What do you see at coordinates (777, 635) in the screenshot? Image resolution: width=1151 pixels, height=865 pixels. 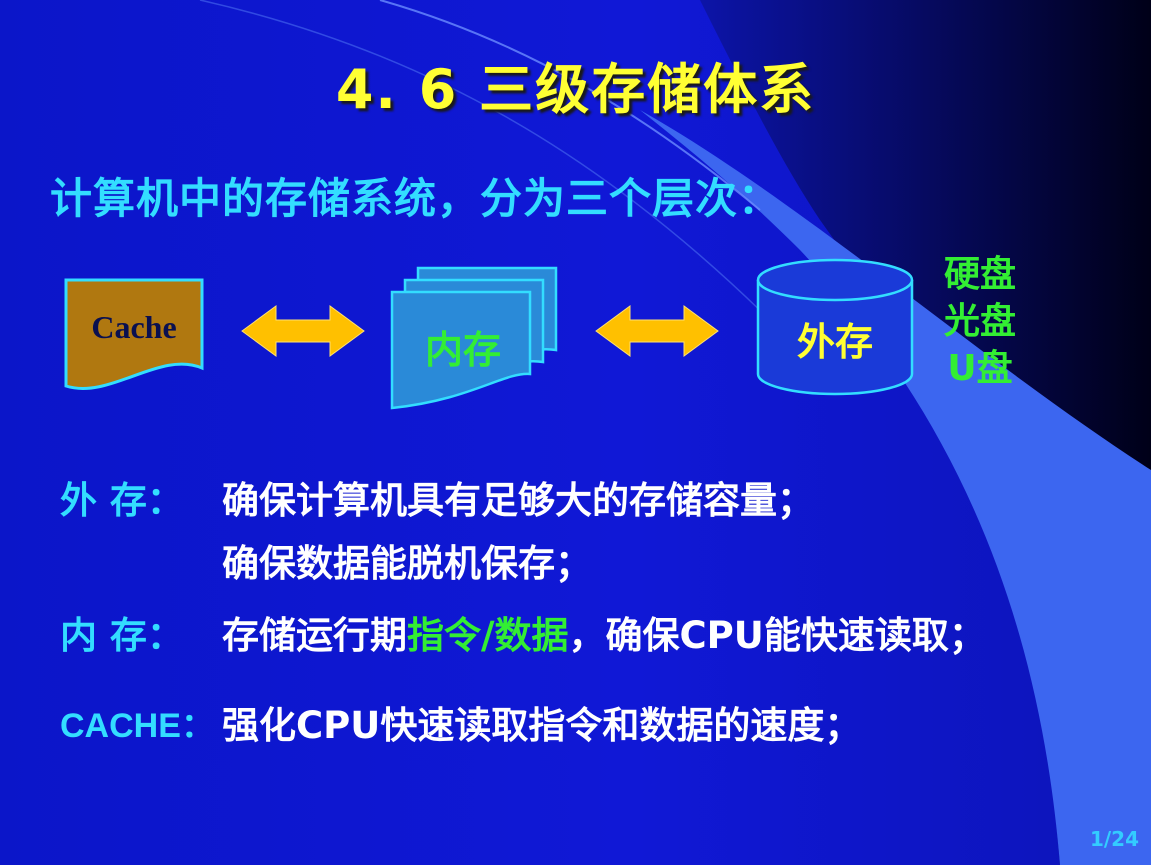 I see `internal-memory-text-post: ，确保CPU能快速读取；` at bounding box center [777, 635].